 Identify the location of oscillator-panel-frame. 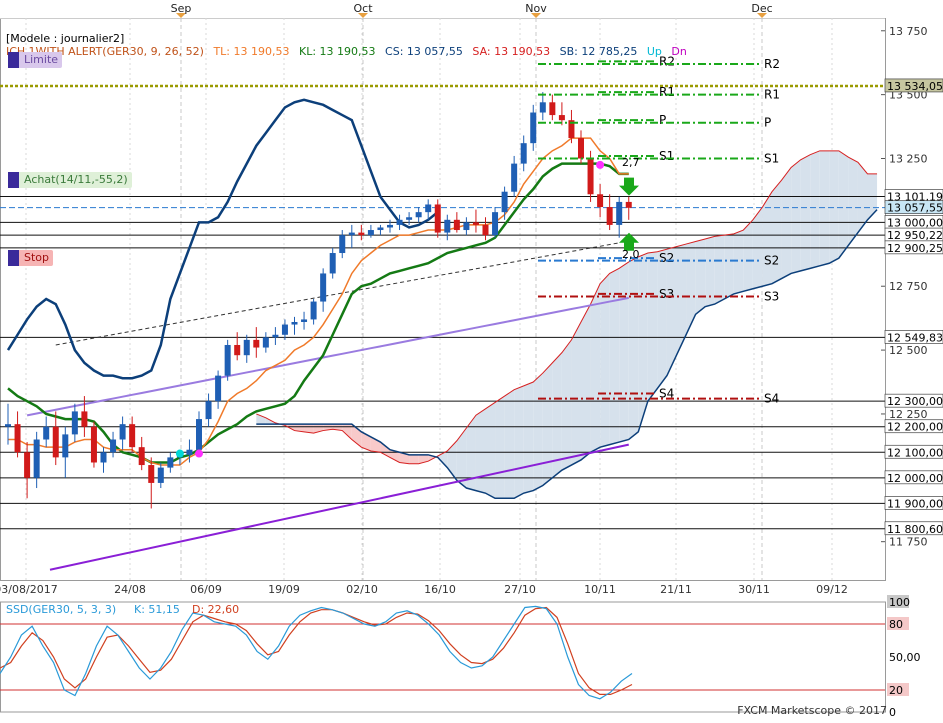
(443, 657).